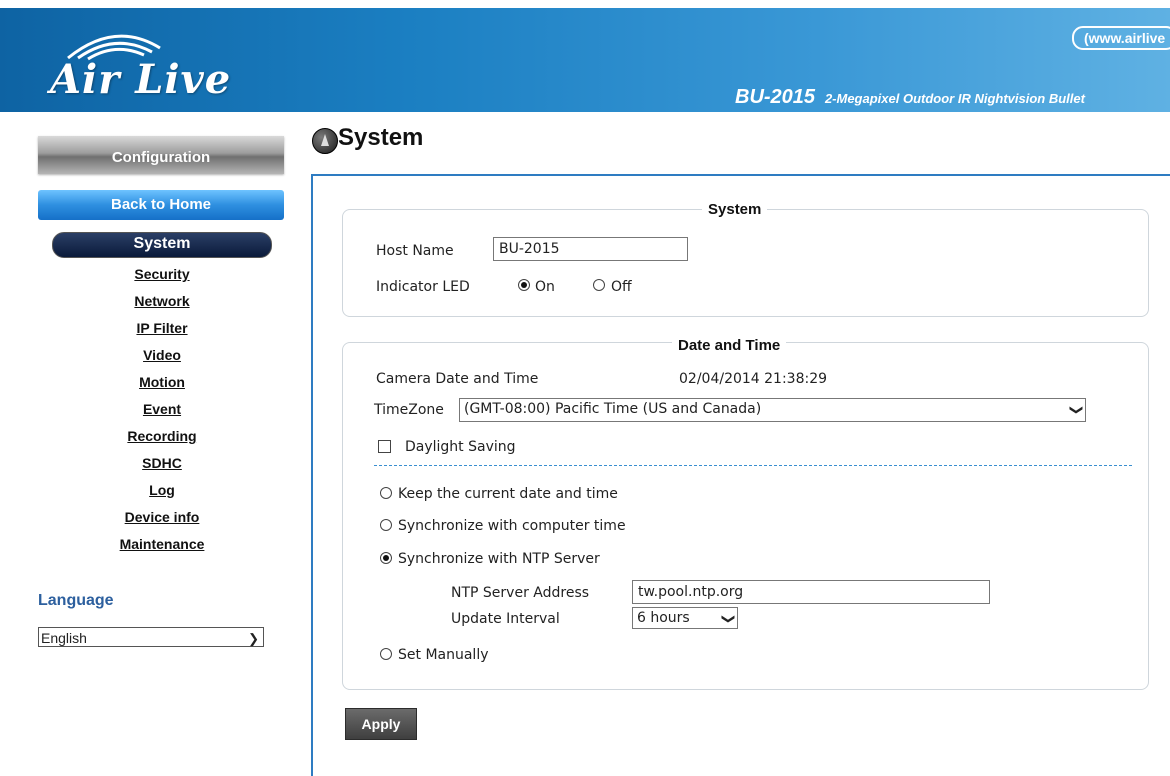 This screenshot has height=776, width=1170. What do you see at coordinates (162, 463) in the screenshot?
I see `sidebar-item-sdhc: SDHC` at bounding box center [162, 463].